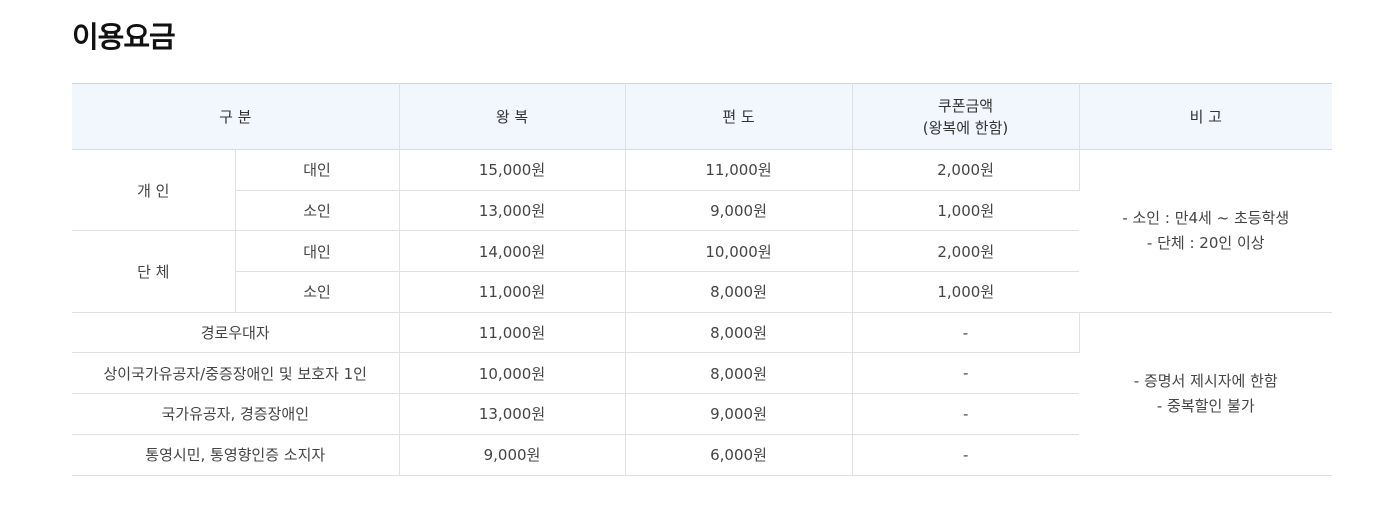 This screenshot has height=506, width=1373. What do you see at coordinates (512, 455) in the screenshot?
I see `round-trip-fare: 9,000원` at bounding box center [512, 455].